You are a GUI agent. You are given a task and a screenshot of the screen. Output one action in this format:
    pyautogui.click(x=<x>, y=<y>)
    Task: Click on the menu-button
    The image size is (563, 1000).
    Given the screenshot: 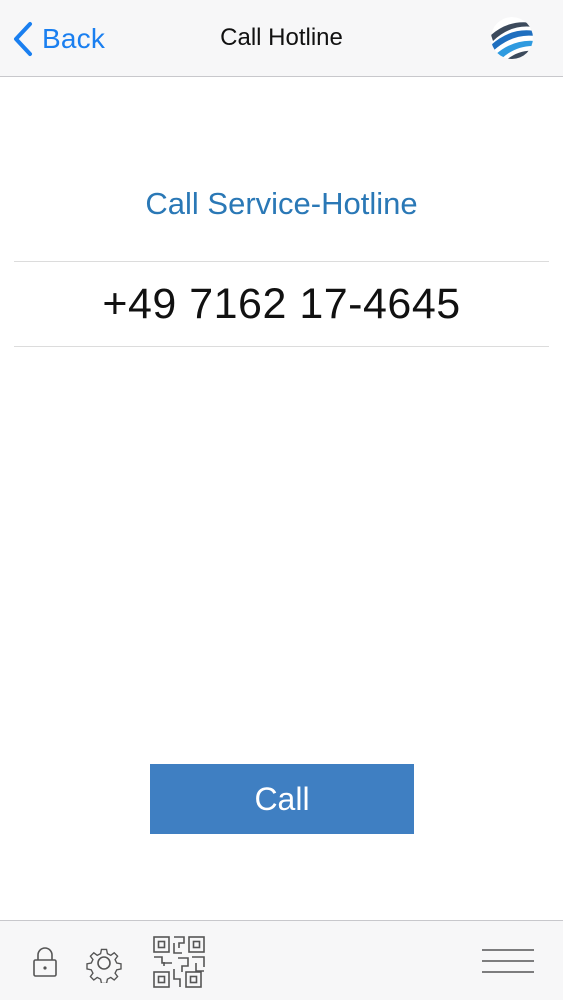 What is the action you would take?
    pyautogui.click(x=508, y=961)
    